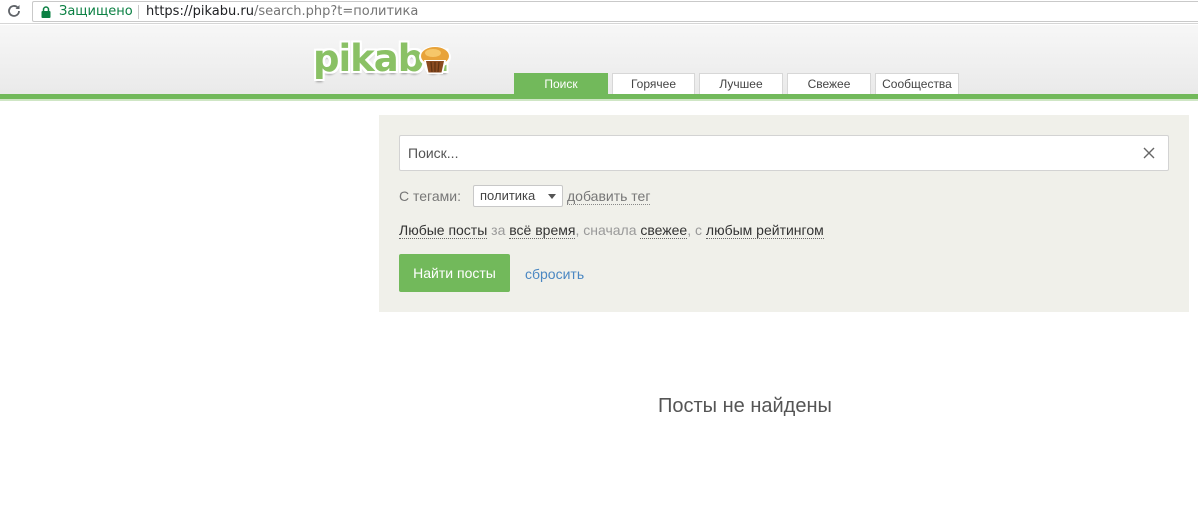  Describe the element at coordinates (14, 11) in the screenshot. I see `reload-icon` at that location.